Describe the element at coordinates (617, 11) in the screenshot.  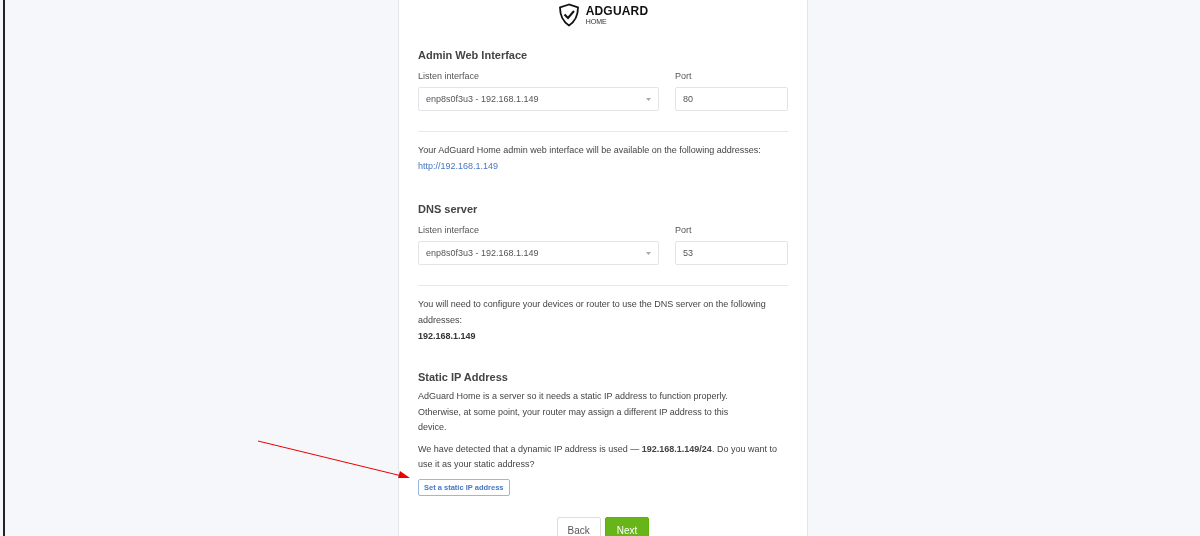
I see `logo-name: ADGUARD` at that location.